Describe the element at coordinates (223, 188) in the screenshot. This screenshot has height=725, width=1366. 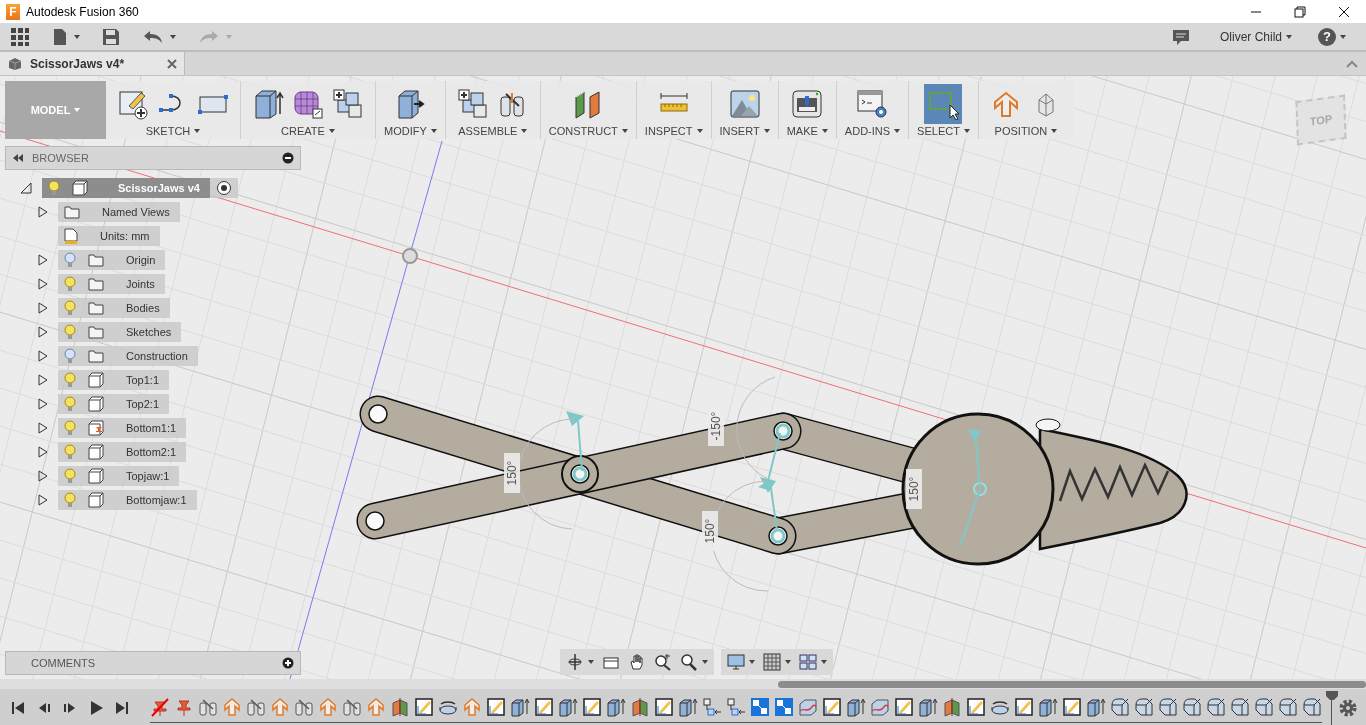
I see `active-radio-icon` at that location.